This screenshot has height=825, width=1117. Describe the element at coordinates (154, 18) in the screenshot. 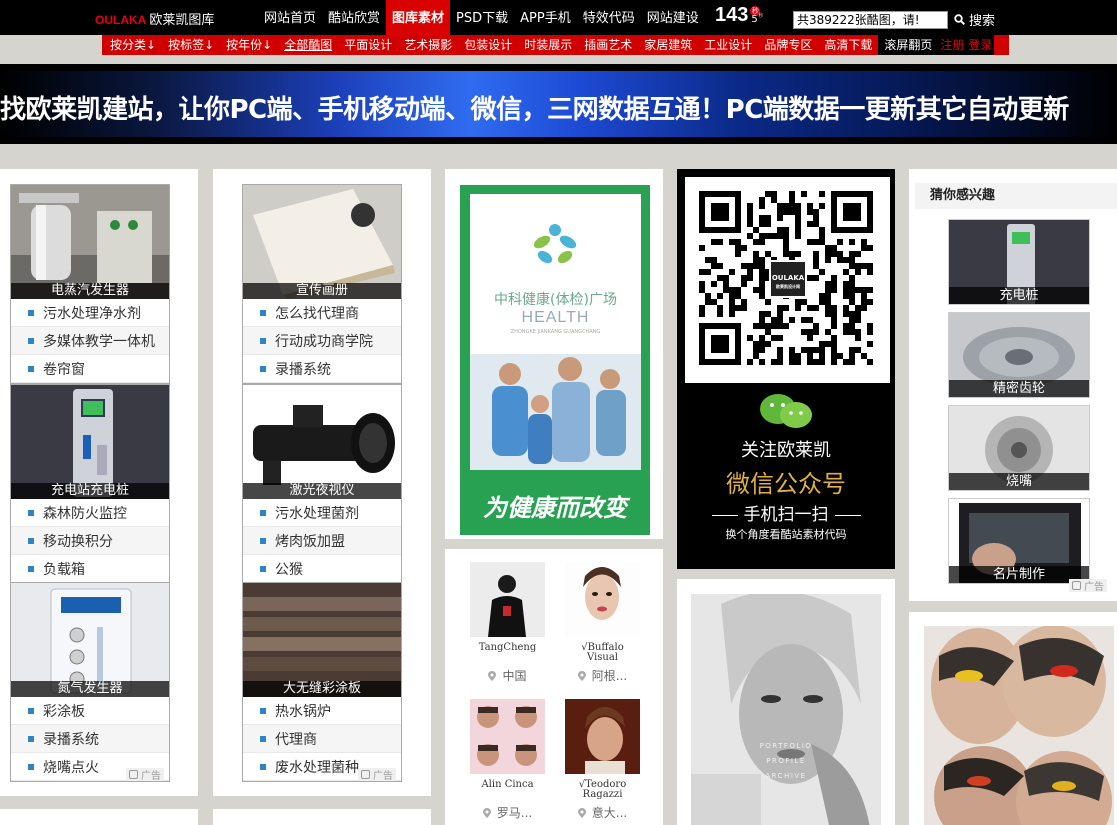

I see `site-logo: OULAKA 欧莱凯图库` at that location.